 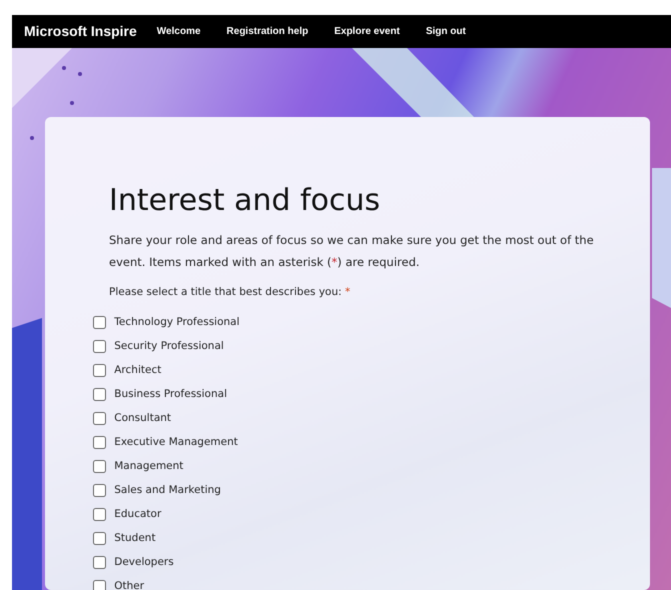 I want to click on form-title: Interest and focus, so click(x=245, y=201).